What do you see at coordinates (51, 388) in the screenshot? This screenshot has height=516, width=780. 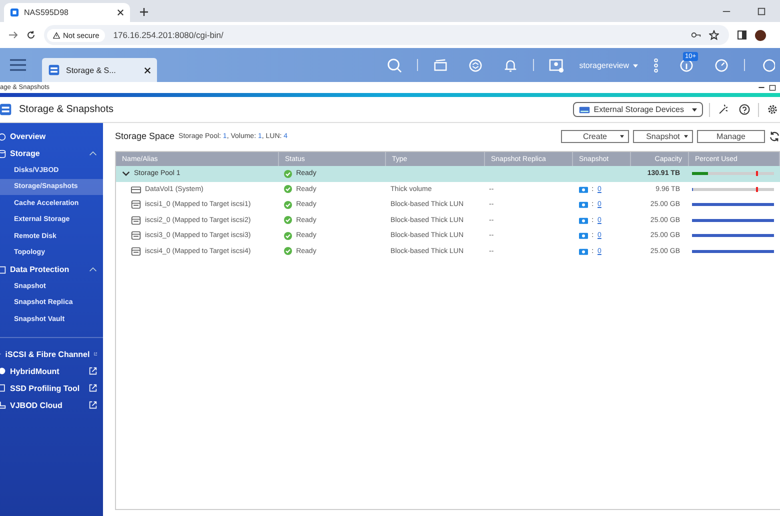 I see `sidebar-link: SSD Profiling Tool` at bounding box center [51, 388].